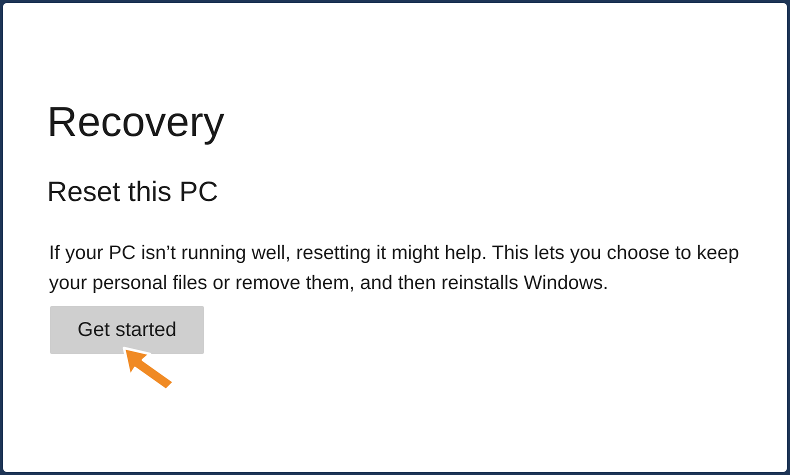 This screenshot has width=790, height=475. I want to click on get-started-button: Get started, so click(127, 330).